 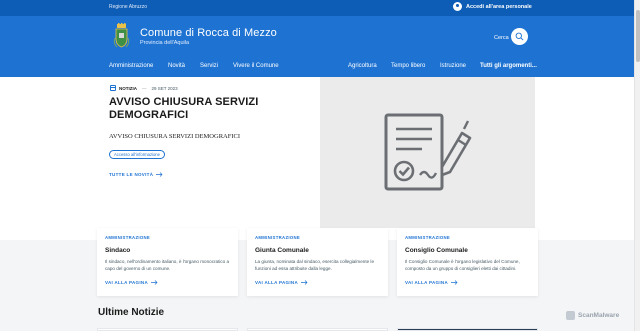 I want to click on calendar-icon, so click(x=113, y=88).